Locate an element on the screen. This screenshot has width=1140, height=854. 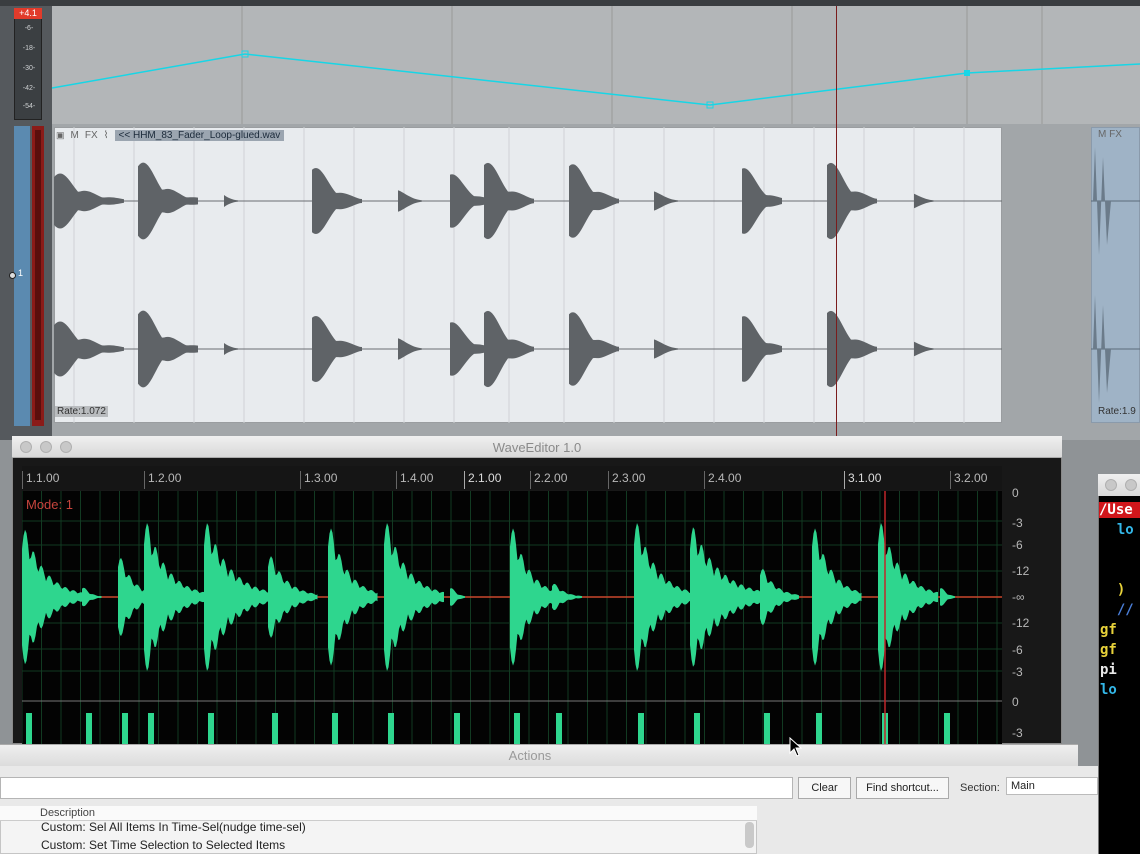
ruler-label: 2.1.00 is located at coordinates (485, 478).